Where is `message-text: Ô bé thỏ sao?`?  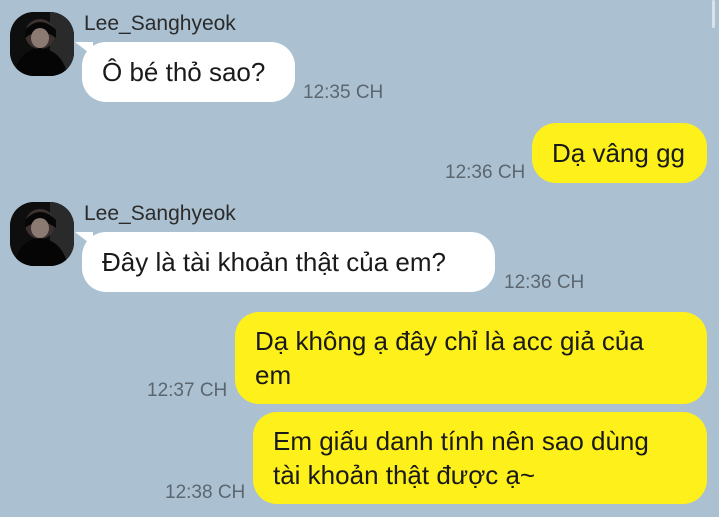 message-text: Ô bé thỏ sao? is located at coordinates (184, 72).